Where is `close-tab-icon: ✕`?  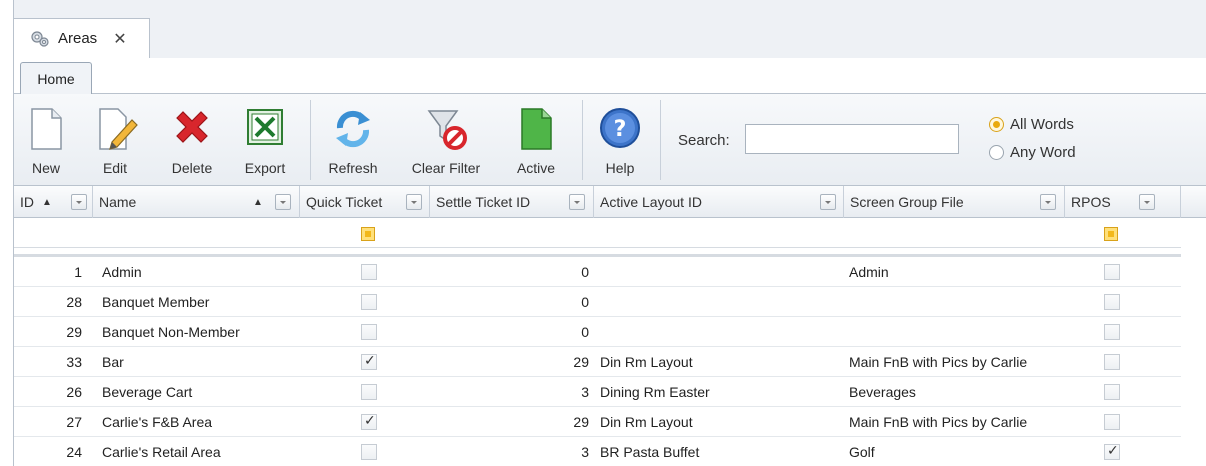
close-tab-icon: ✕ is located at coordinates (119, 39).